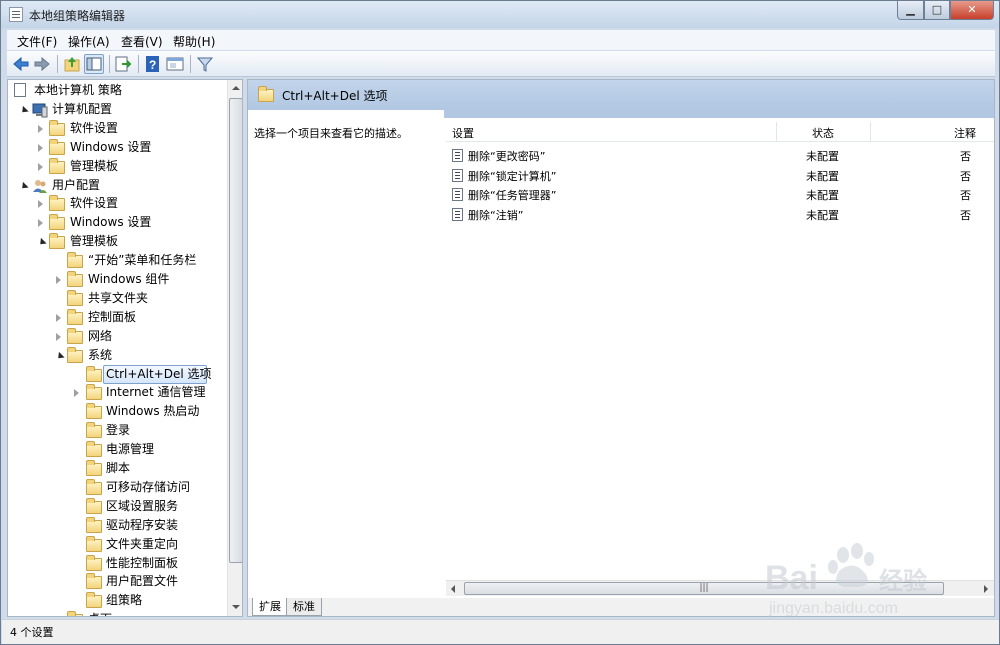 Image resolution: width=1000 pixels, height=645 pixels. What do you see at coordinates (190, 64) in the screenshot?
I see `toolbar-separator` at bounding box center [190, 64].